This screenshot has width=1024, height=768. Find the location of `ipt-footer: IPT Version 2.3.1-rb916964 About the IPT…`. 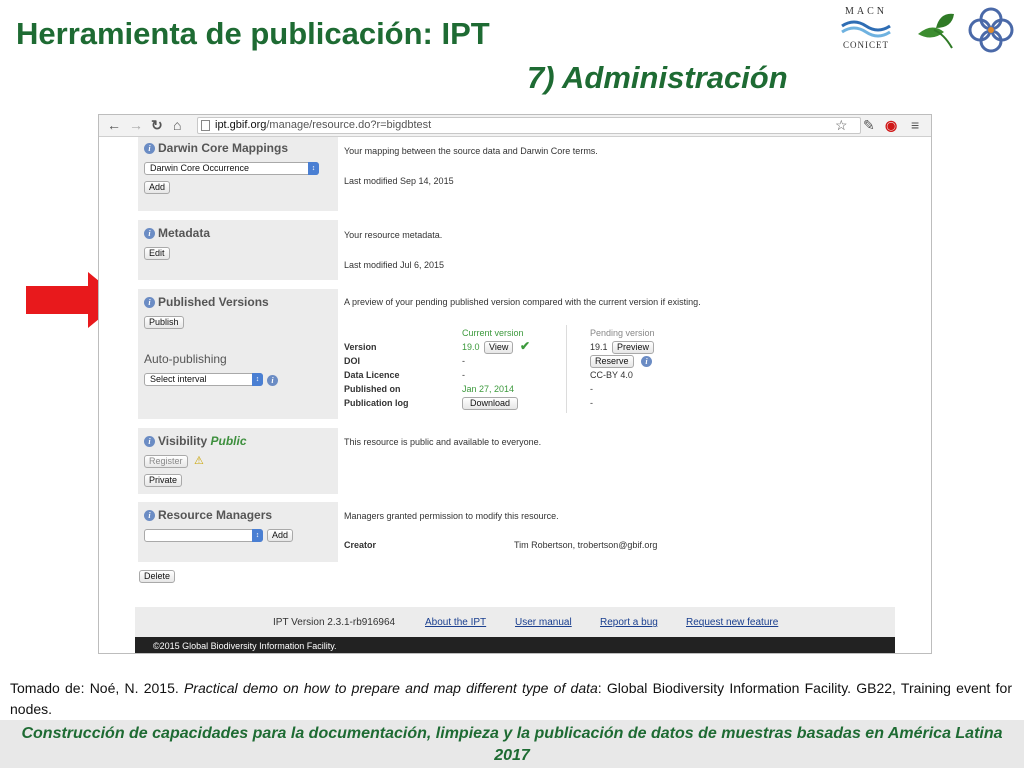

ipt-footer: IPT Version 2.3.1-rb916964 About the IPT… is located at coordinates (515, 622).